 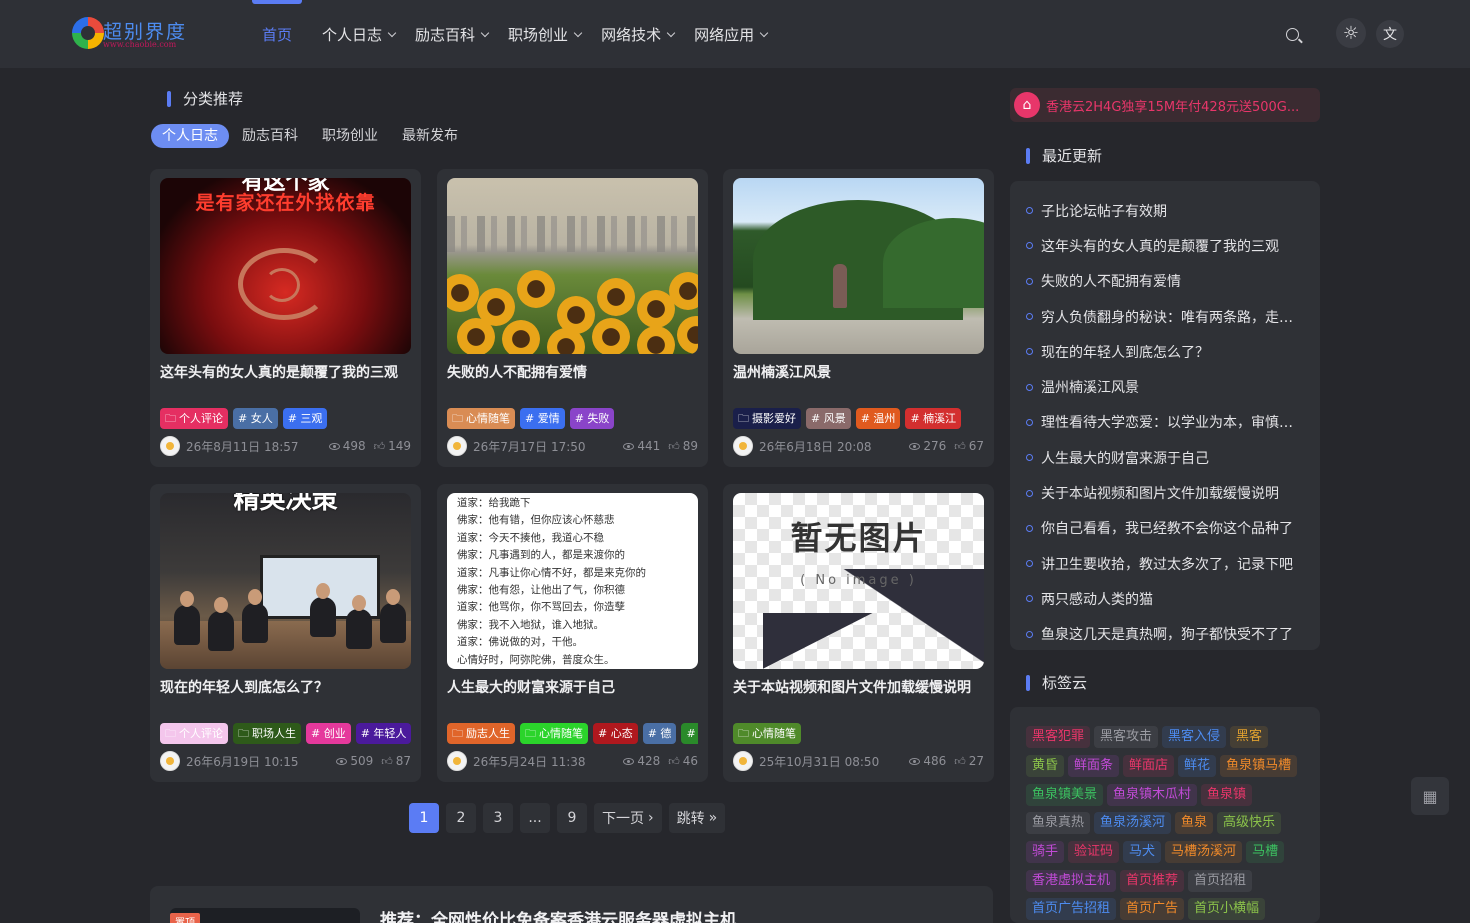 What do you see at coordinates (383, 733) in the screenshot?
I see `post-tag: # 年轻人` at bounding box center [383, 733].